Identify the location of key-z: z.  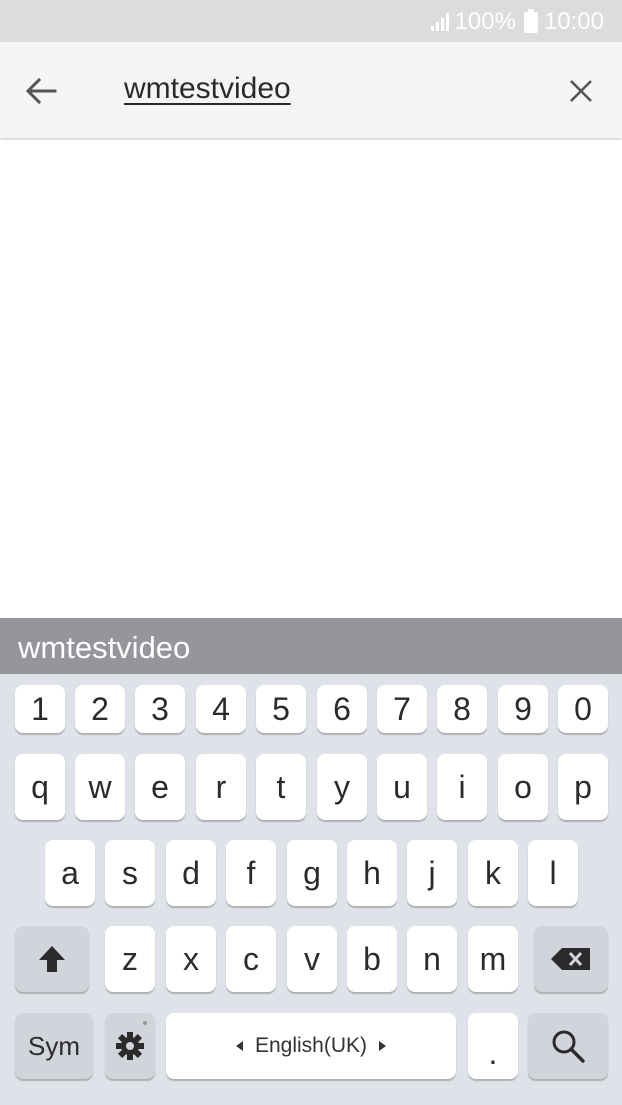
(130, 959).